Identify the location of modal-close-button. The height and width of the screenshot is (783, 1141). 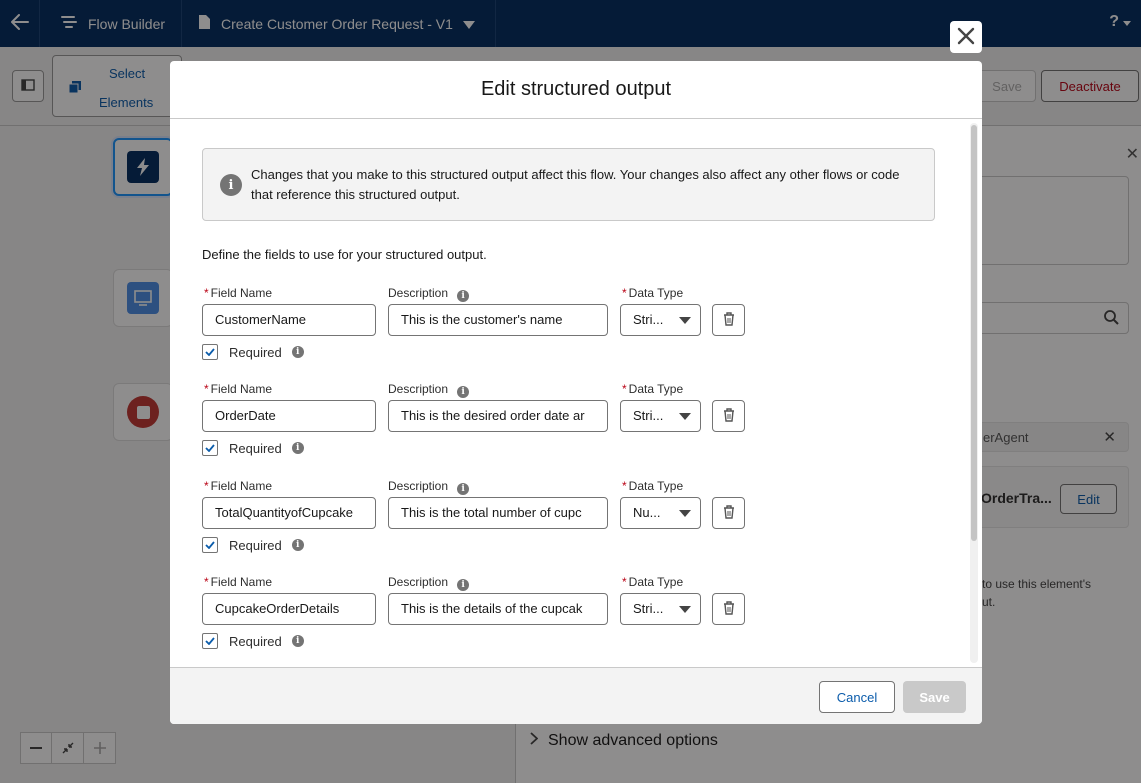
(966, 37).